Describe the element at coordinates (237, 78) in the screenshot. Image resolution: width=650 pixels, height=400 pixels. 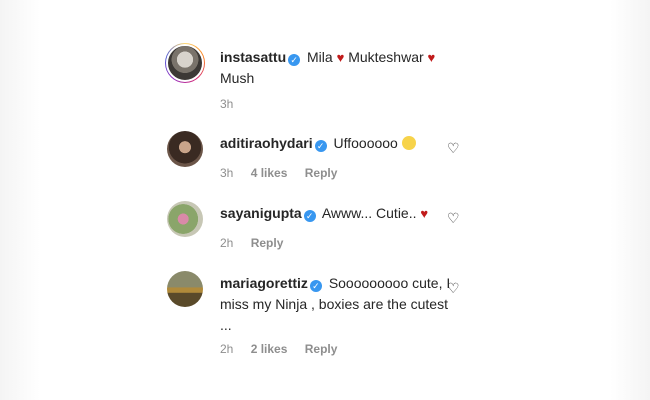
I see `caption-part: Mush` at that location.